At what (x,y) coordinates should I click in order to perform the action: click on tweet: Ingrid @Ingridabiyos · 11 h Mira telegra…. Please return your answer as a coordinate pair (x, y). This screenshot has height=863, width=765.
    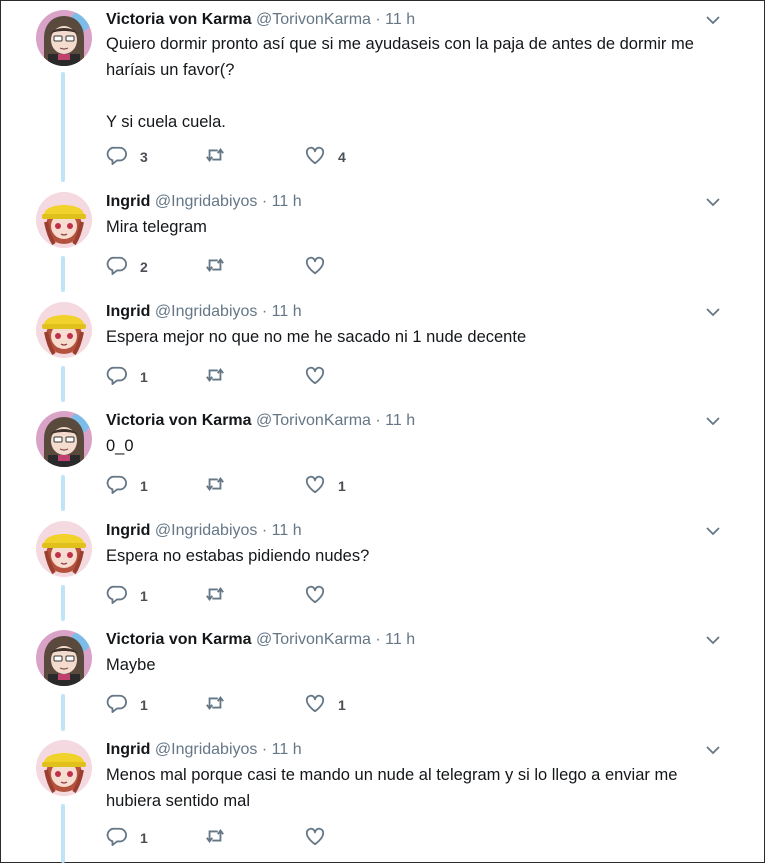
    Looking at the image, I should click on (382, 242).